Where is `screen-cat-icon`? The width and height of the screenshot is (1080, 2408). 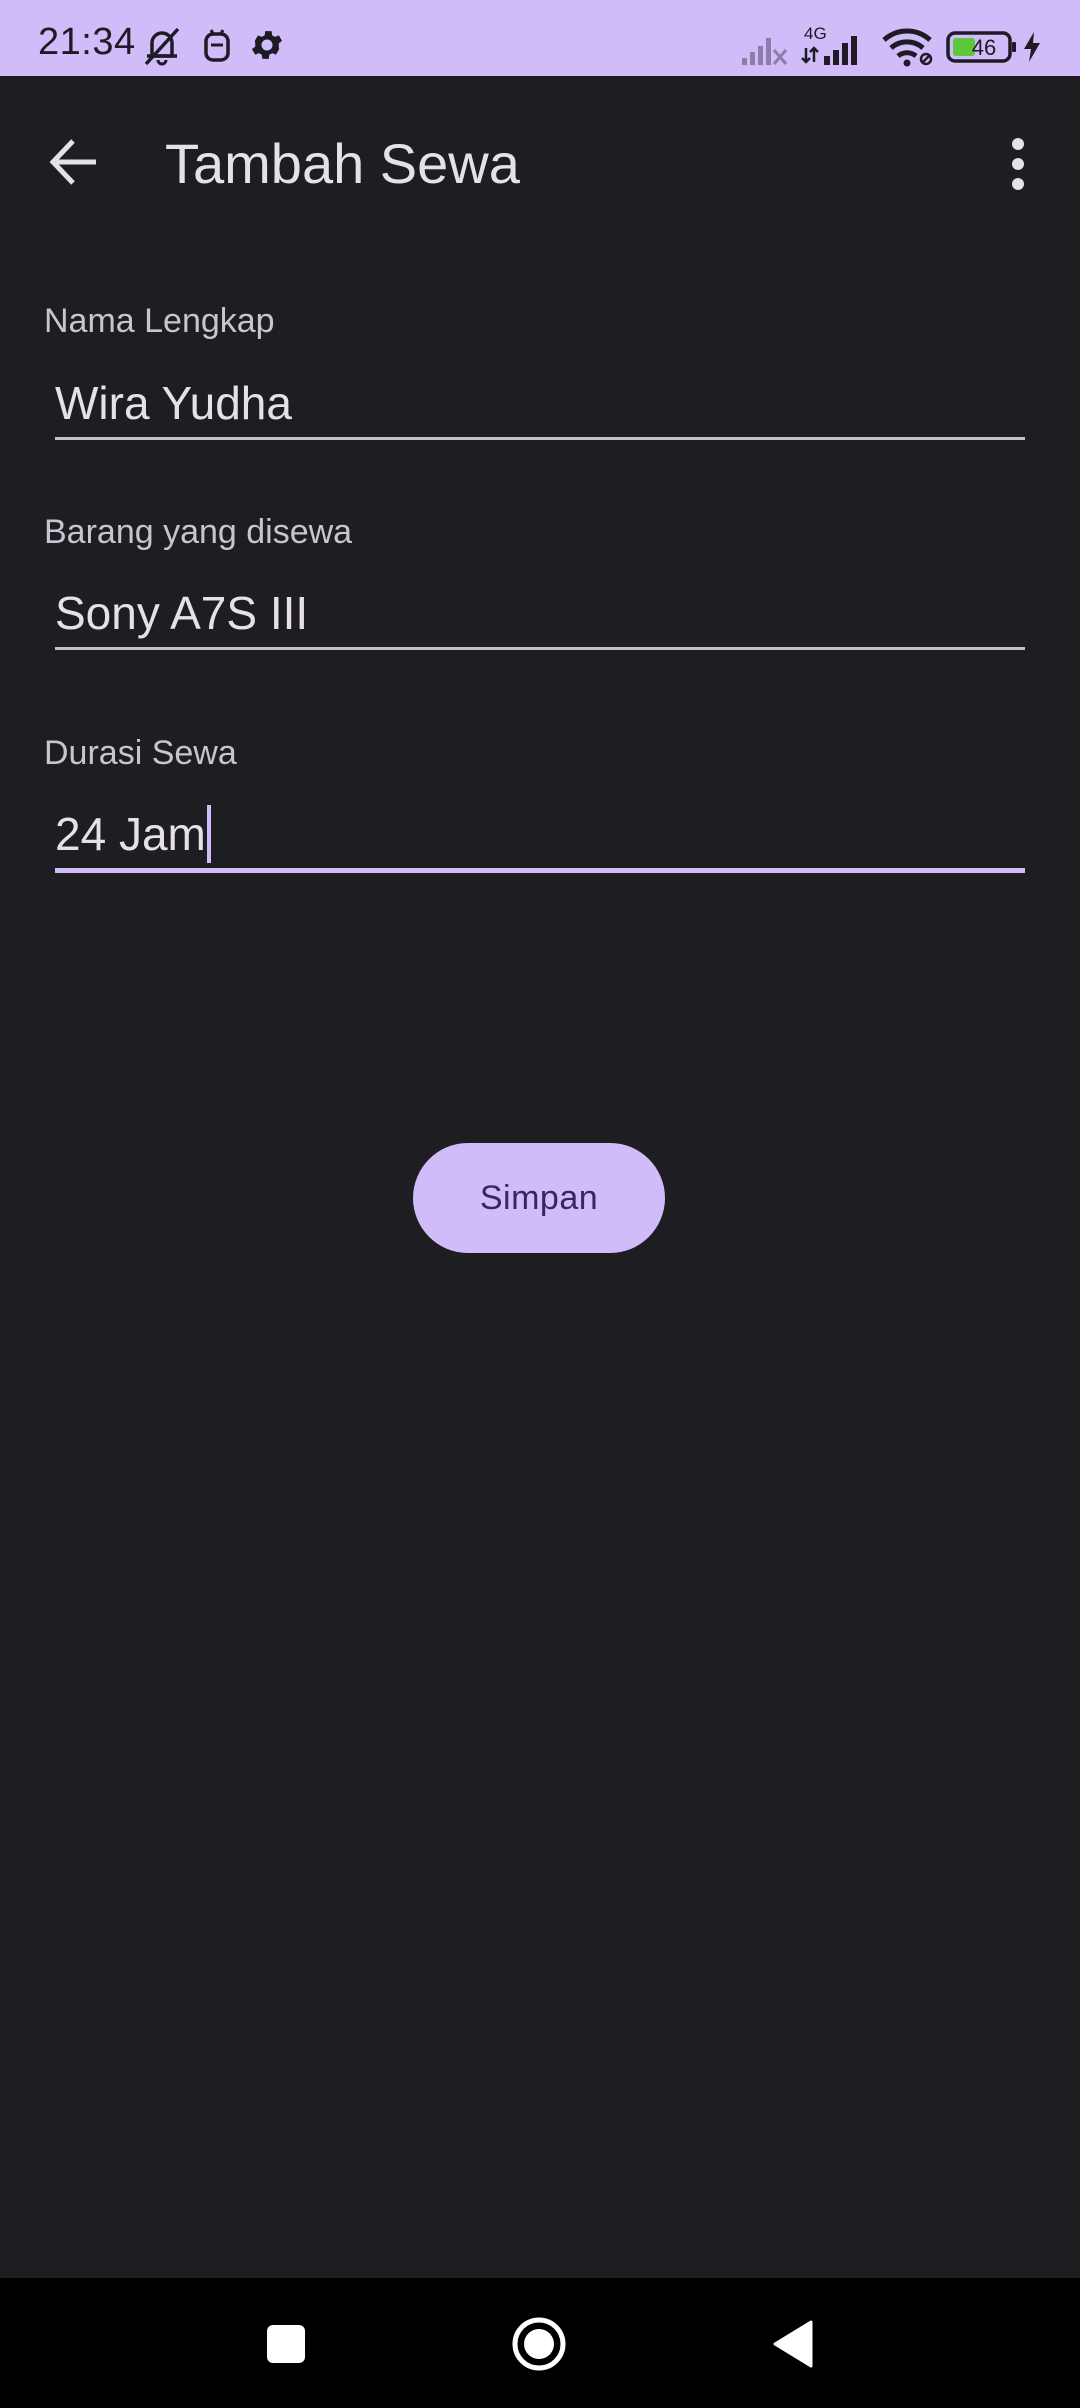
screen-cat-icon is located at coordinates (217, 48).